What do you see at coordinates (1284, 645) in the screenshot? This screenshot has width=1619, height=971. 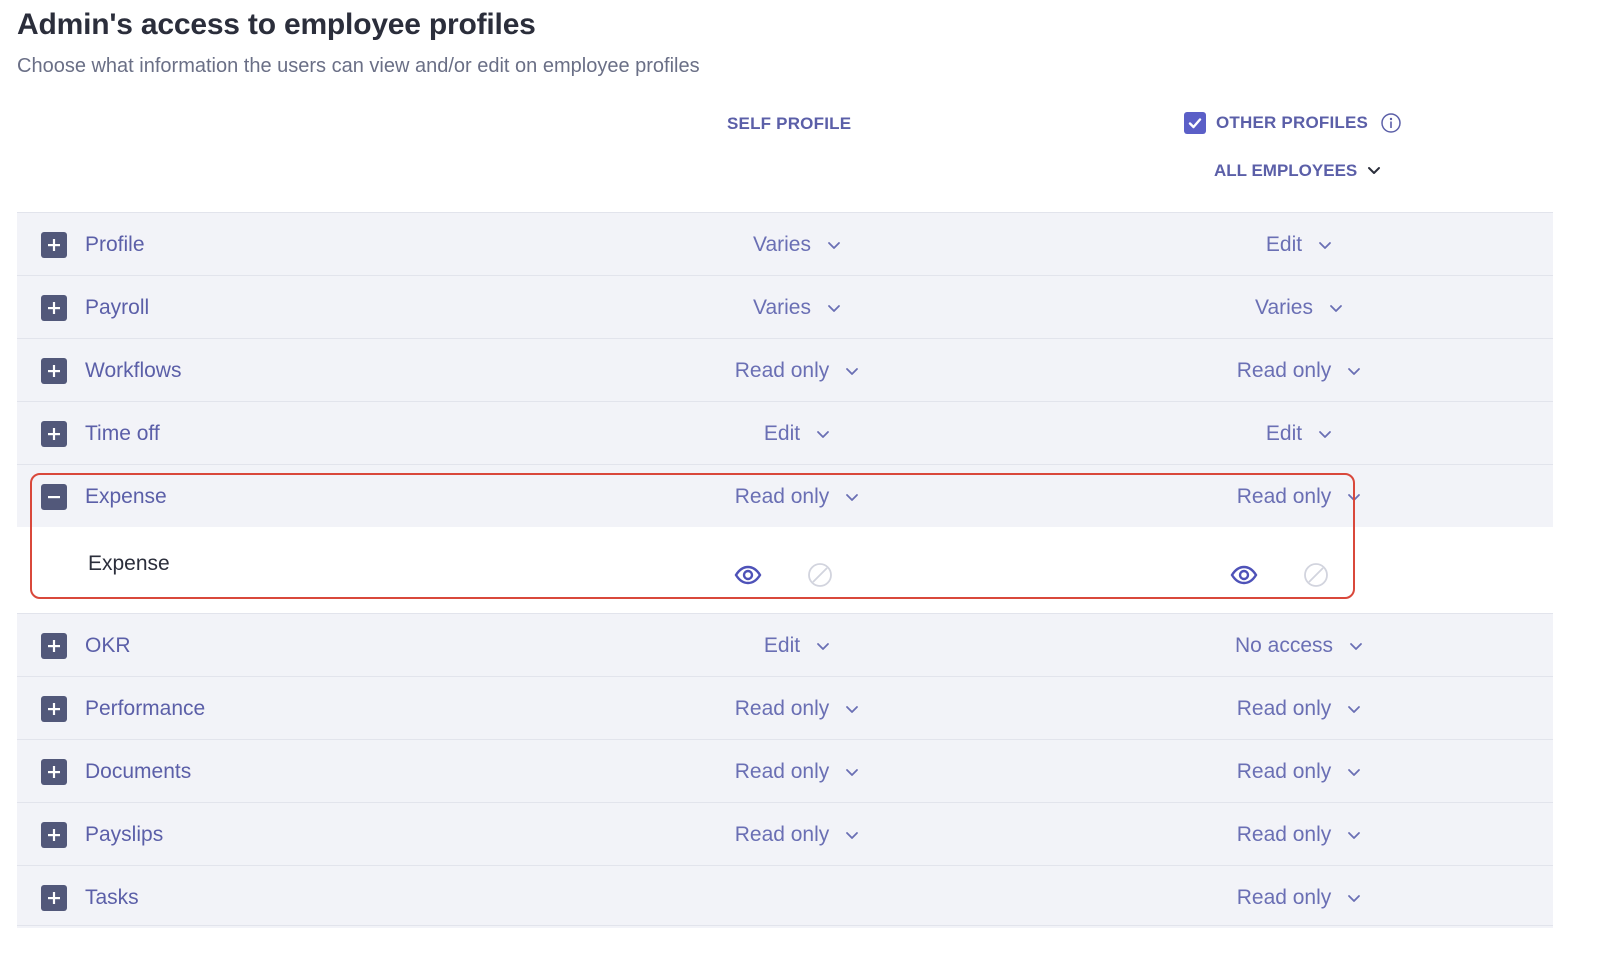 I see `other-access-value: No access` at bounding box center [1284, 645].